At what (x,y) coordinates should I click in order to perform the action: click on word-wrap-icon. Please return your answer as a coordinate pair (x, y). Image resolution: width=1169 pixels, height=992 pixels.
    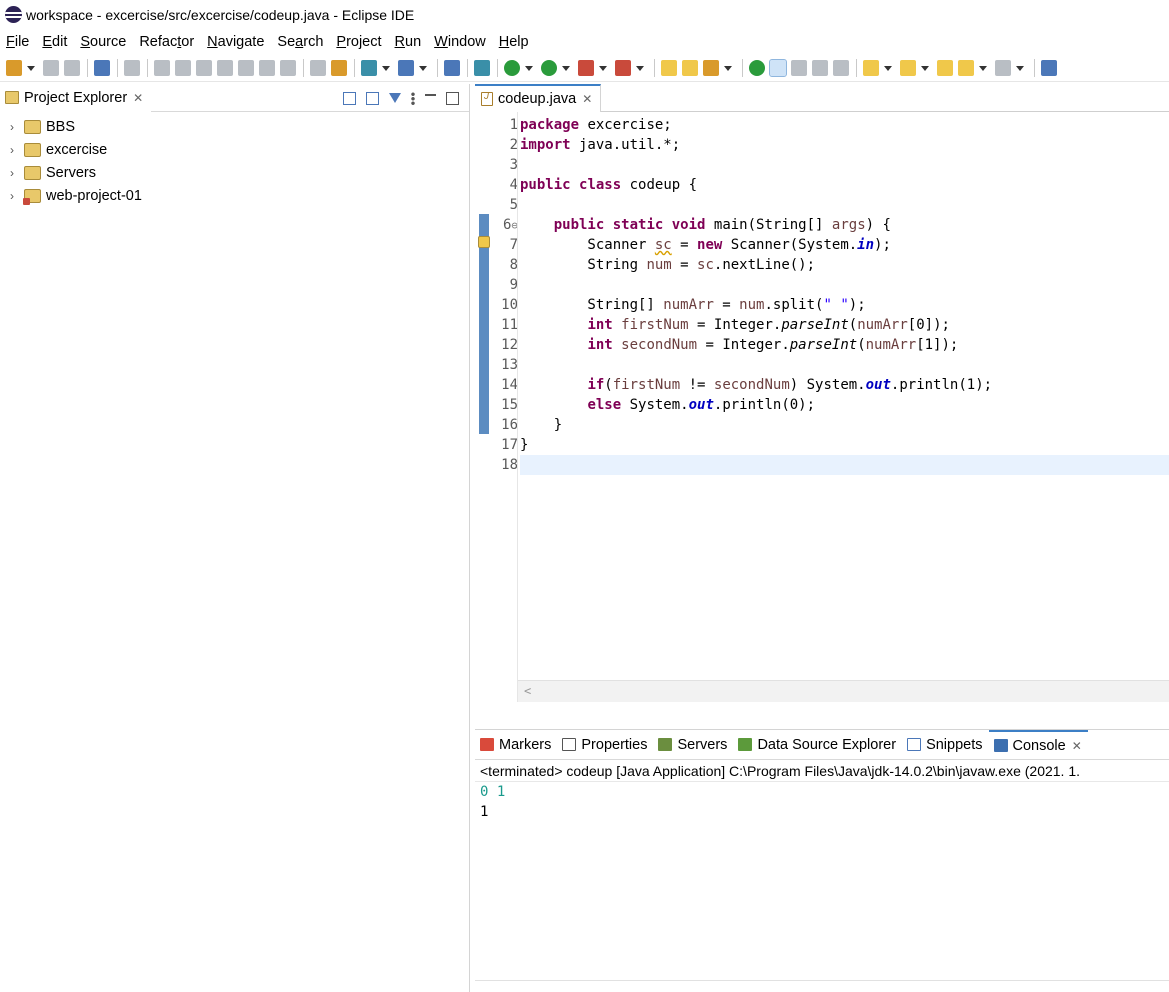
    Looking at the image, I should click on (820, 68).